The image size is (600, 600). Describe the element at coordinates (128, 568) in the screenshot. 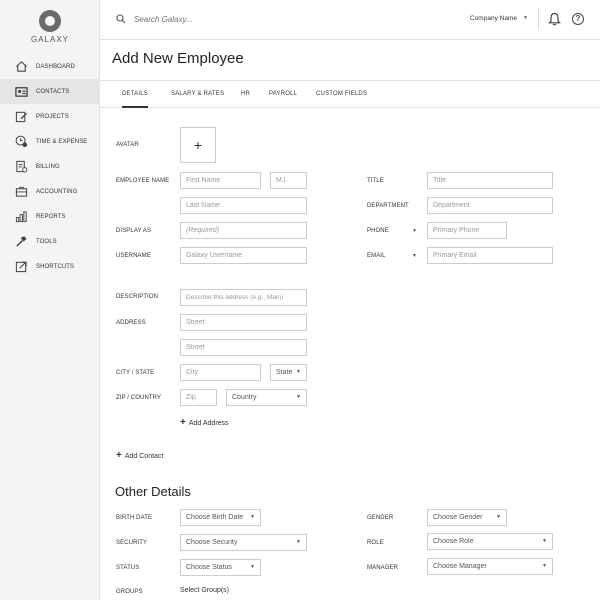

I see `status-label: STATUS` at that location.